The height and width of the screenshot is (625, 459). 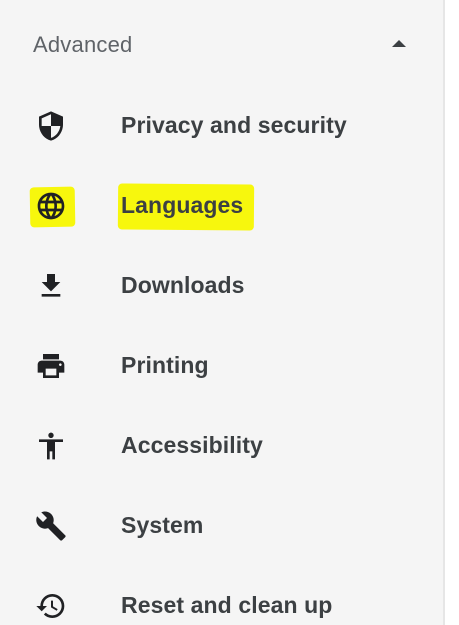 What do you see at coordinates (234, 125) in the screenshot?
I see `sidebar-item-label: Privacy and security` at bounding box center [234, 125].